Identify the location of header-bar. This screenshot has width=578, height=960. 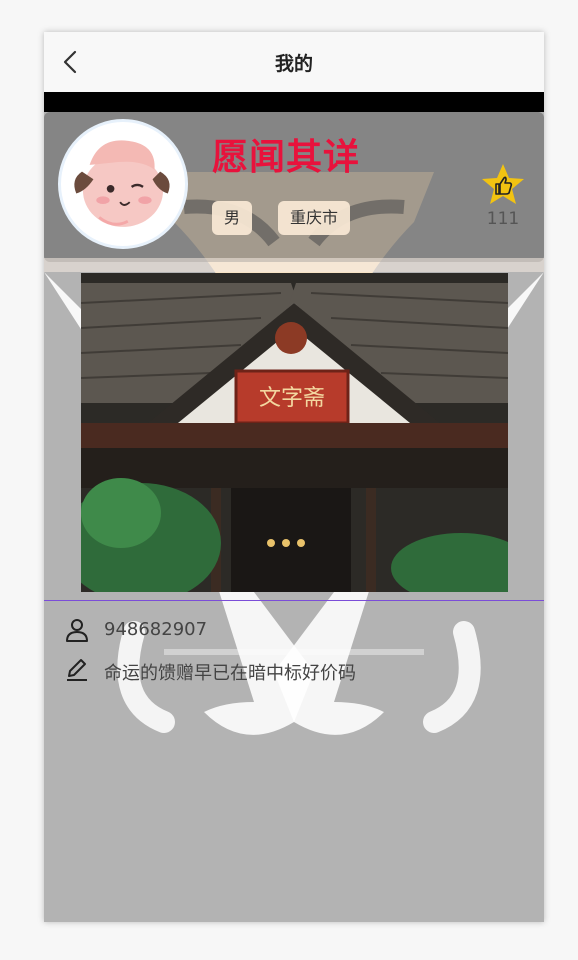
(294, 102).